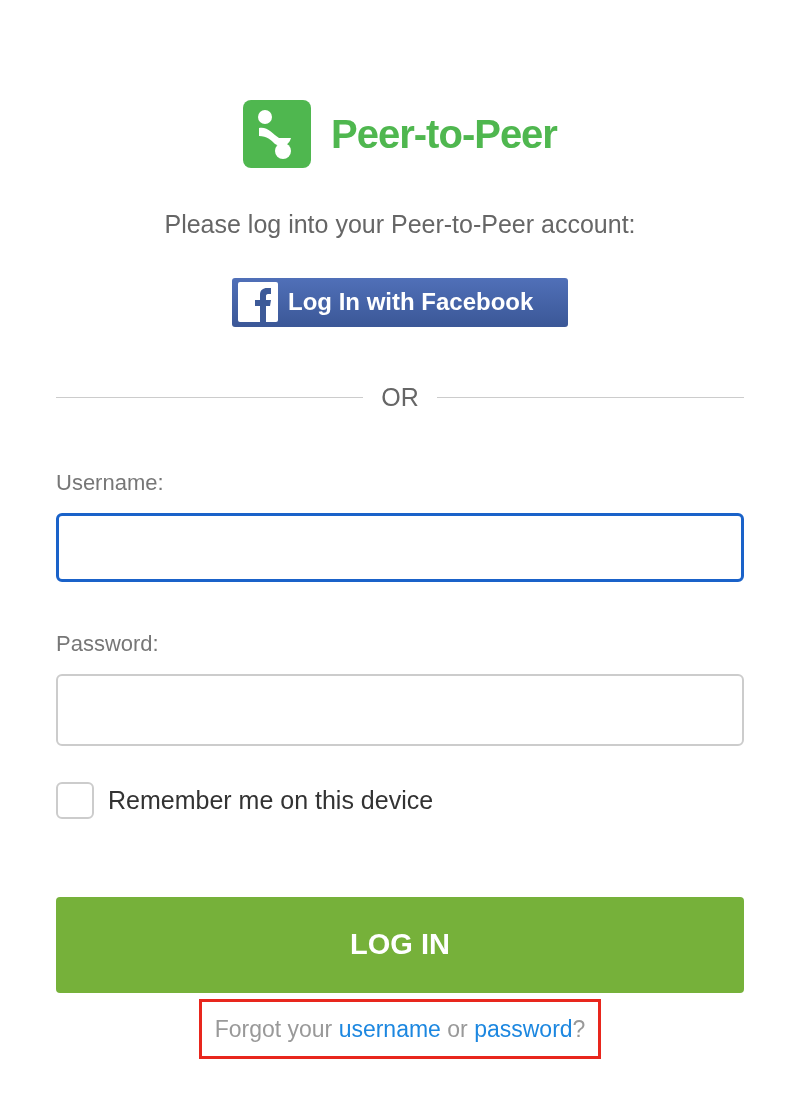  I want to click on facebook-login-button: Log In with Facebook, so click(400, 302).